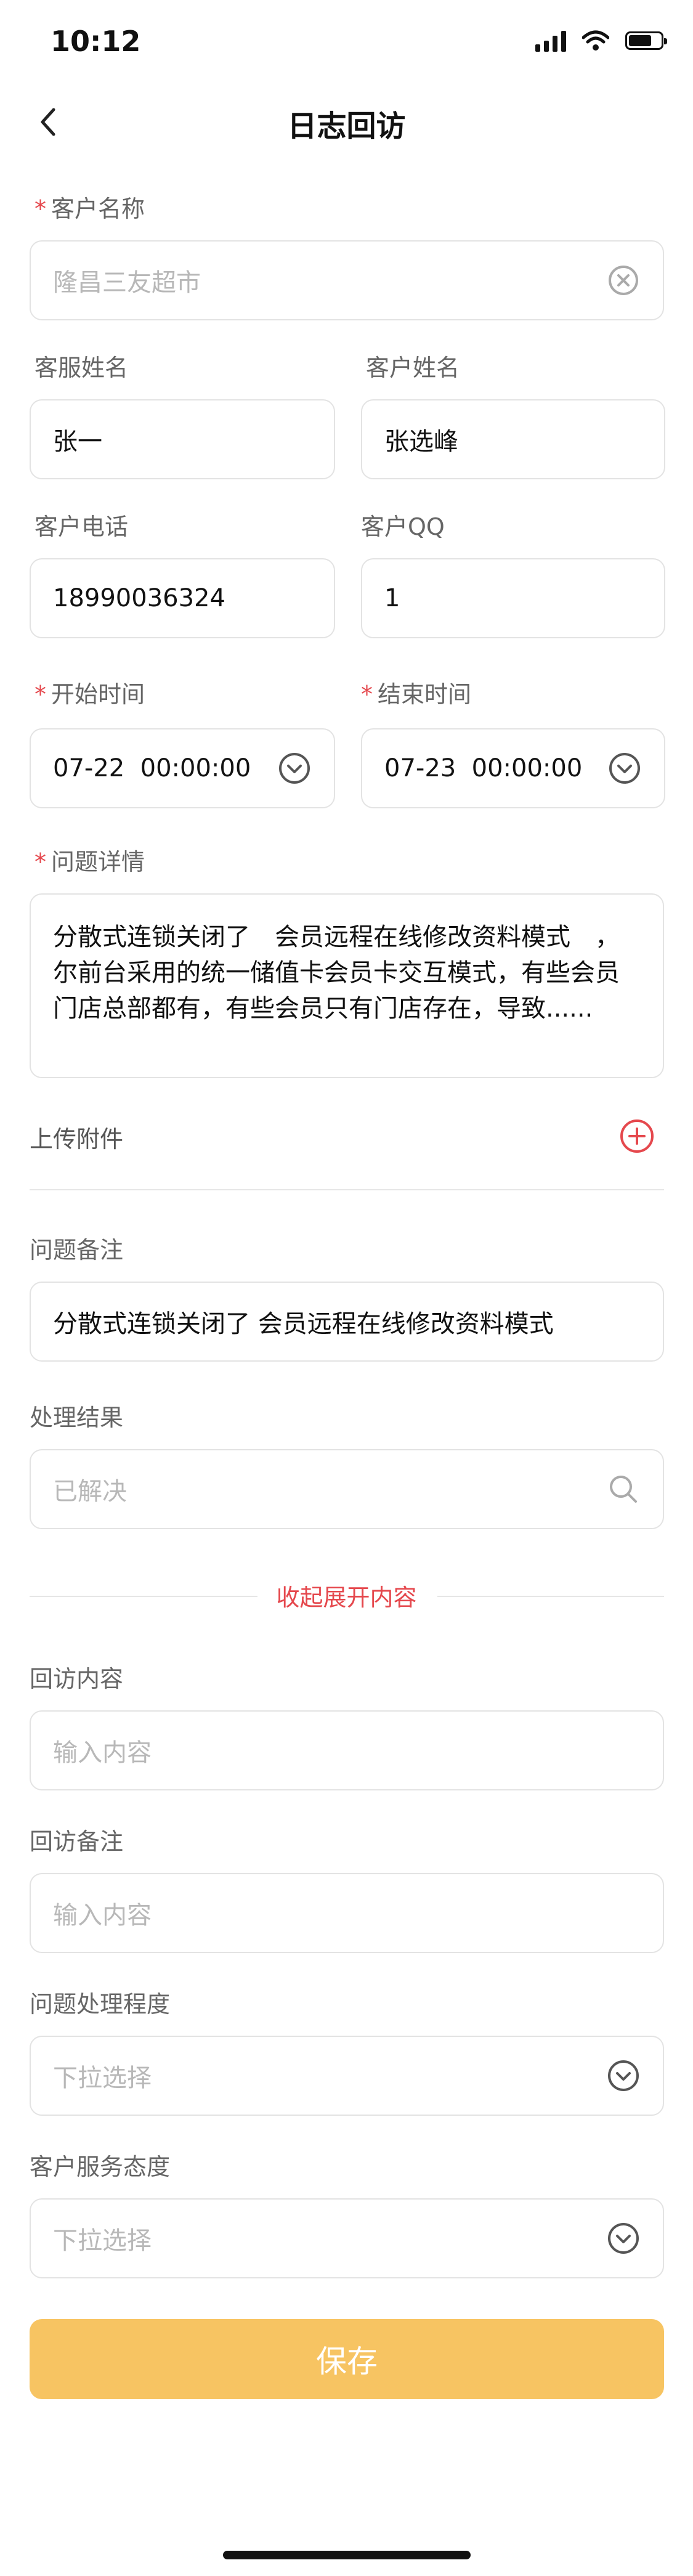 The height and width of the screenshot is (2576, 693). What do you see at coordinates (89, 208) in the screenshot?
I see `customer-name-label: * 客户名称` at bounding box center [89, 208].